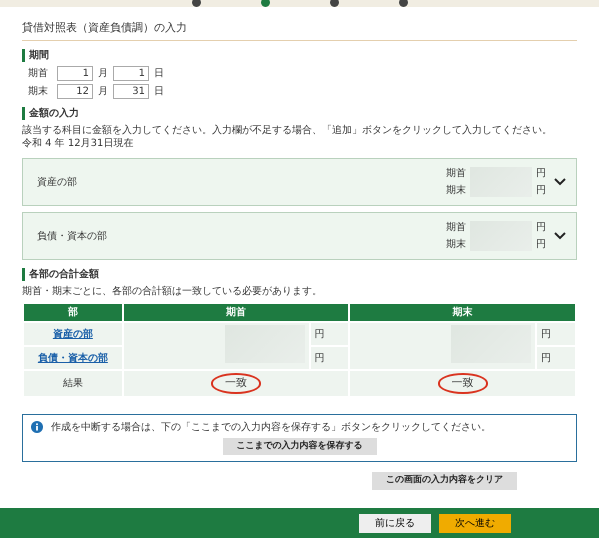  I want to click on instruction-text: 該当する科目に金額を入力してください。入力欄が不足する場合、「追加」ボタンをクリックして入力してください。, so click(287, 131).